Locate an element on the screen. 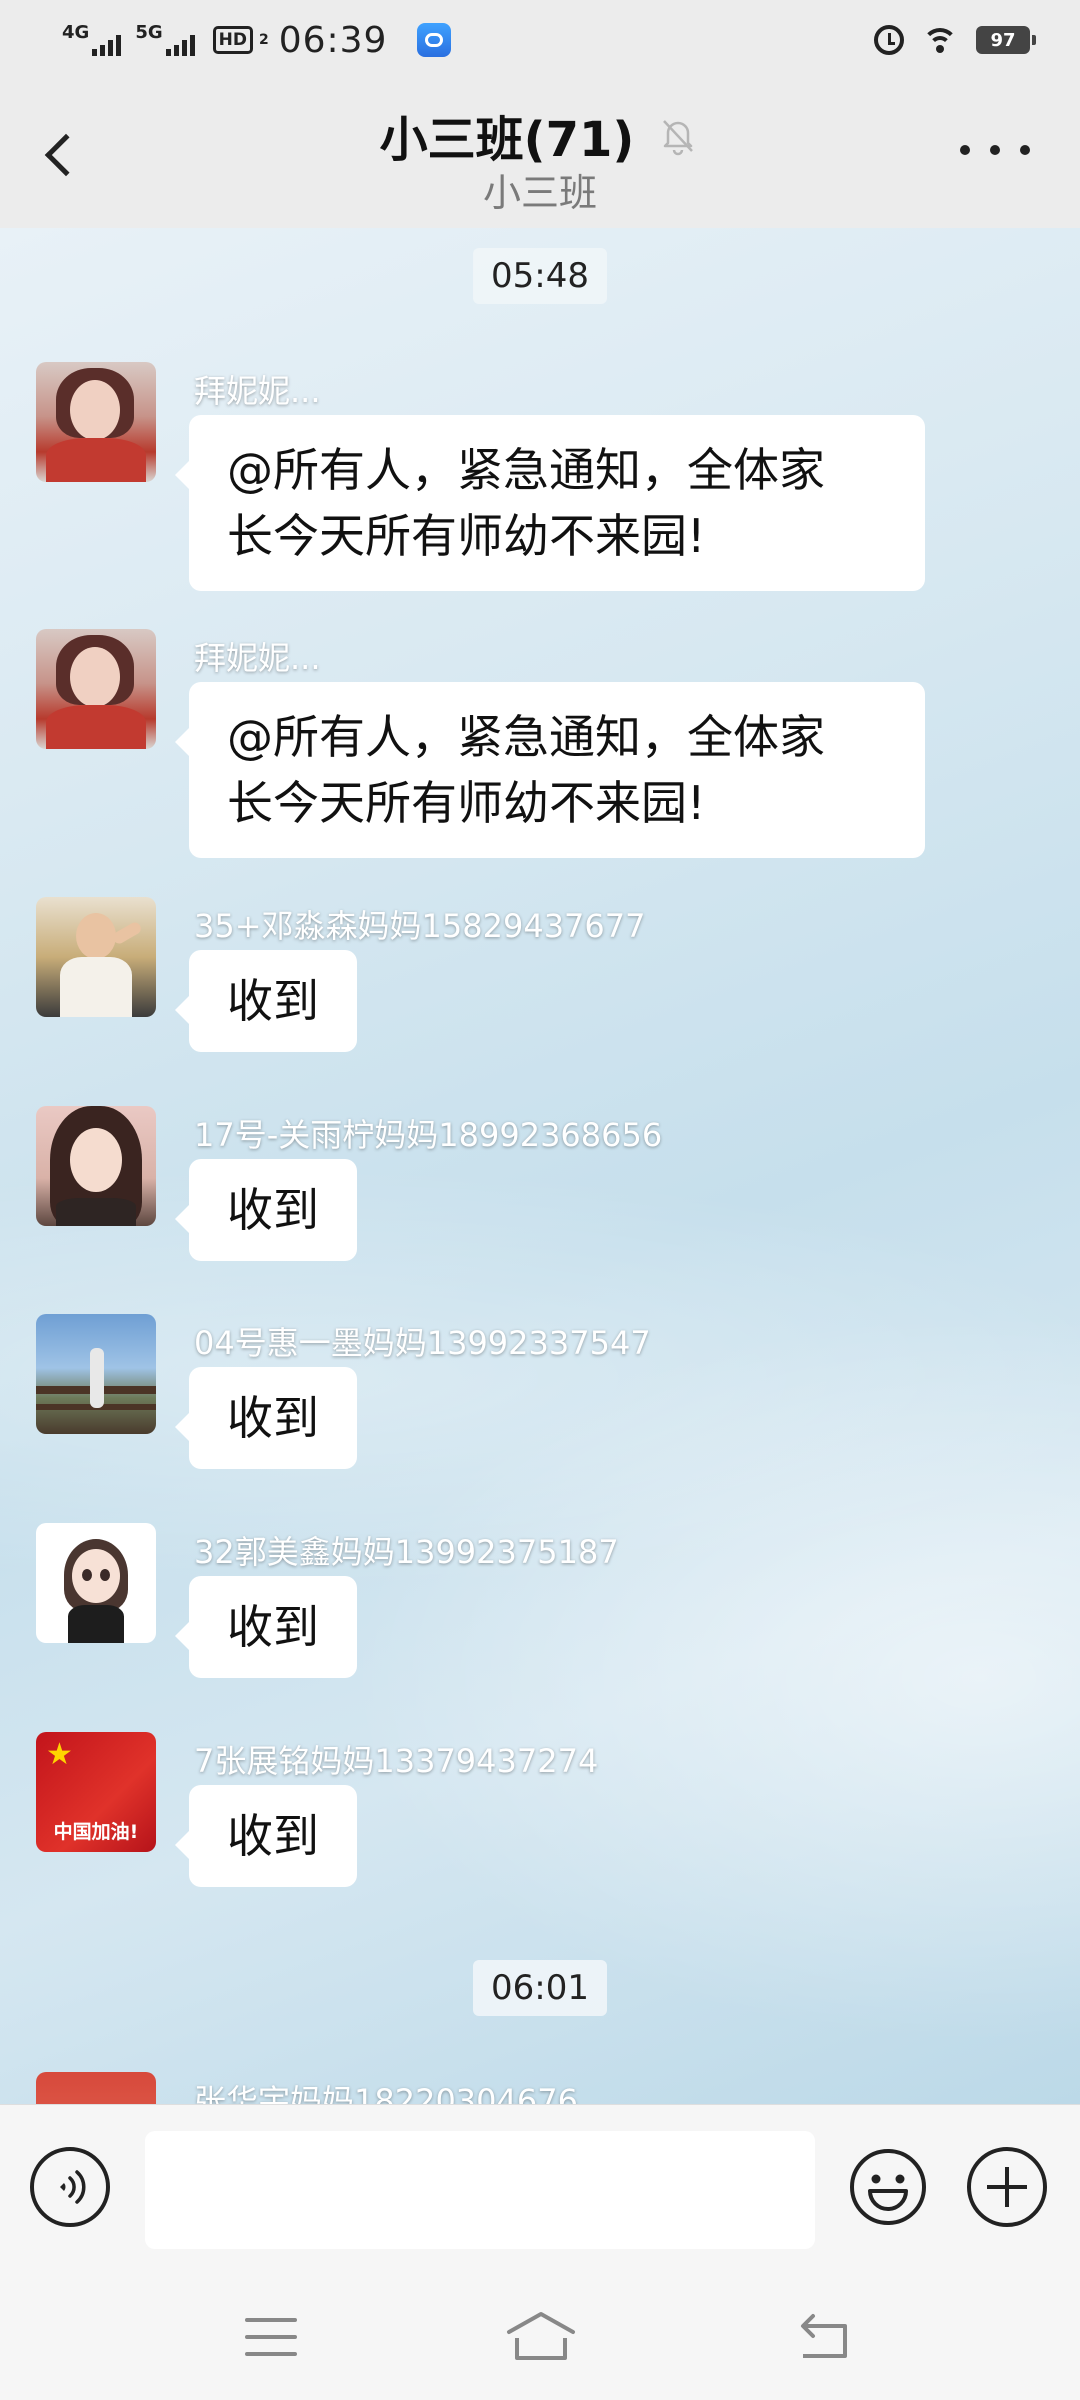  signal-5g: 5G is located at coordinates (165, 39).